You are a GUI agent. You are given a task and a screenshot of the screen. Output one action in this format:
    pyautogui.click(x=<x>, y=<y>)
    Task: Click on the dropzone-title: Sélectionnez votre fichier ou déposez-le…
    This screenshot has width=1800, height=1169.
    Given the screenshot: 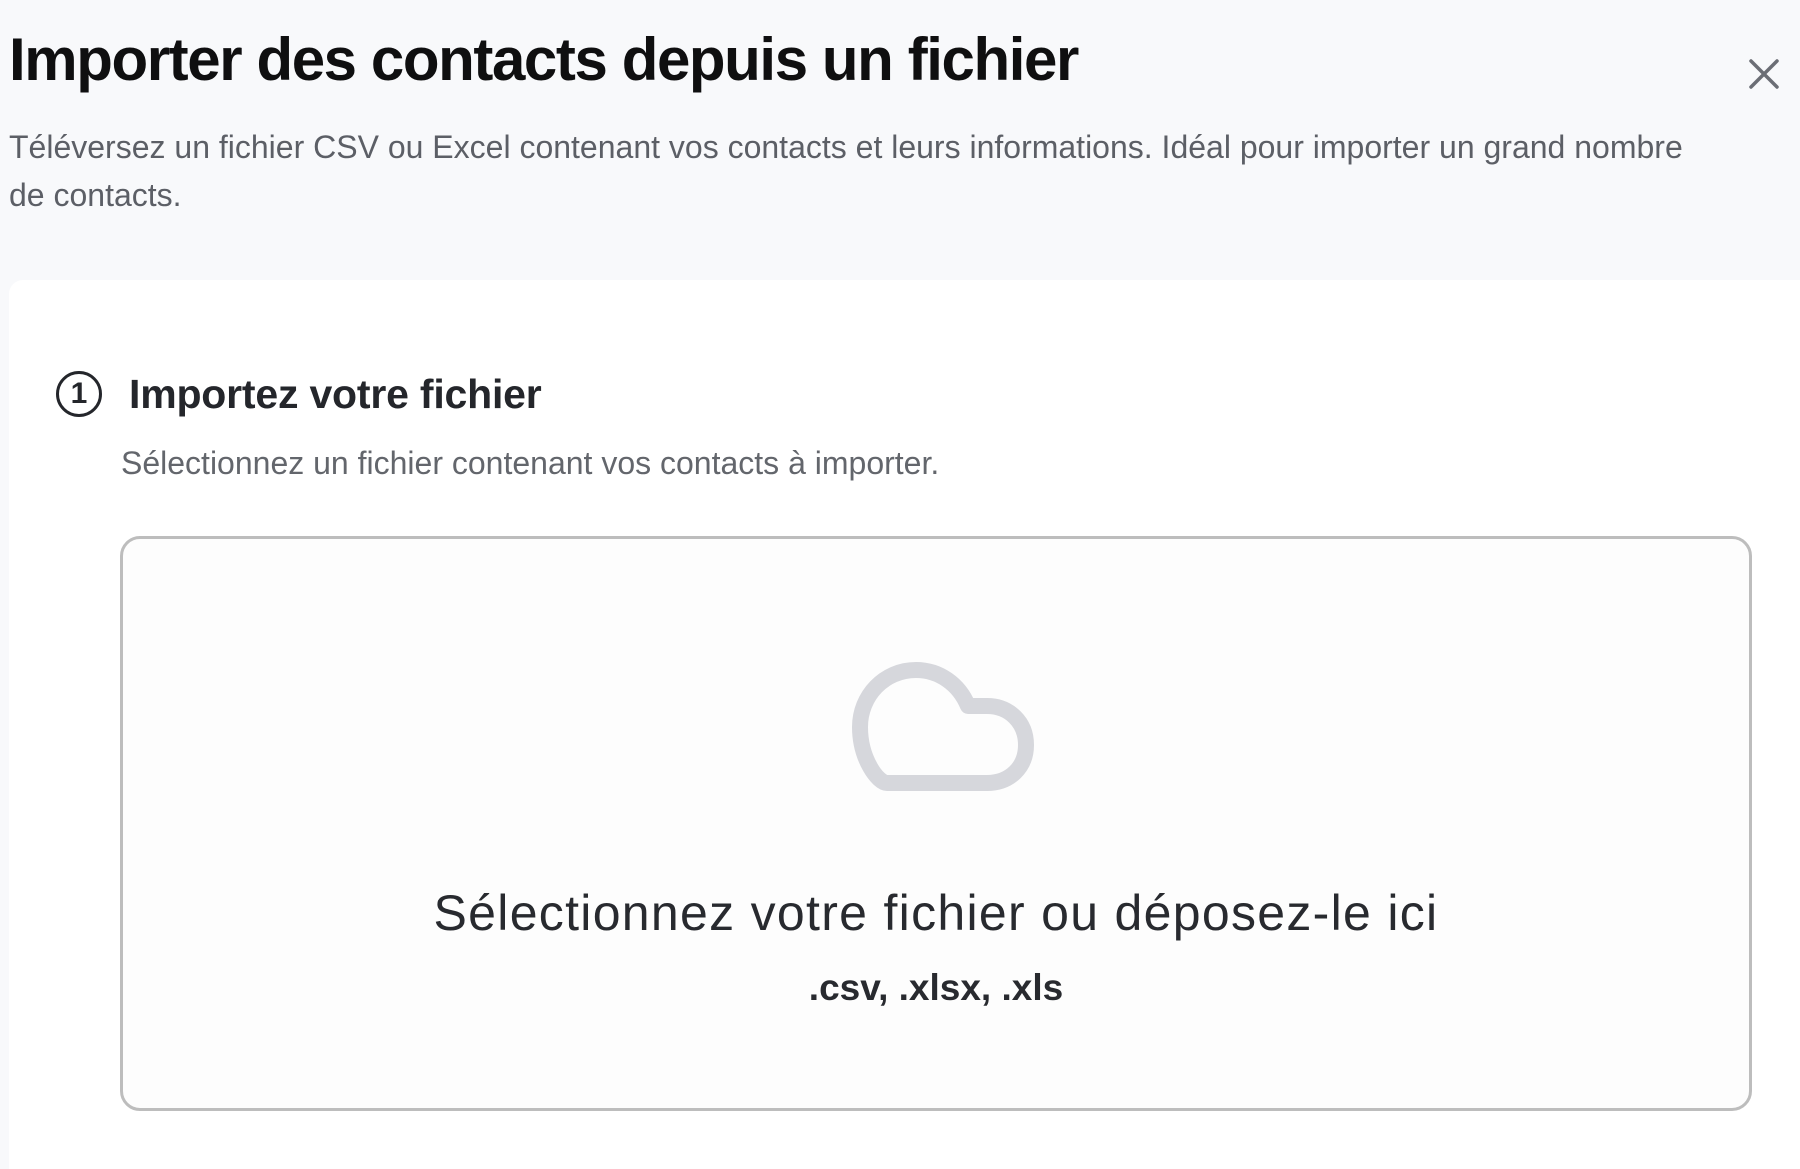 What is the action you would take?
    pyautogui.click(x=936, y=913)
    